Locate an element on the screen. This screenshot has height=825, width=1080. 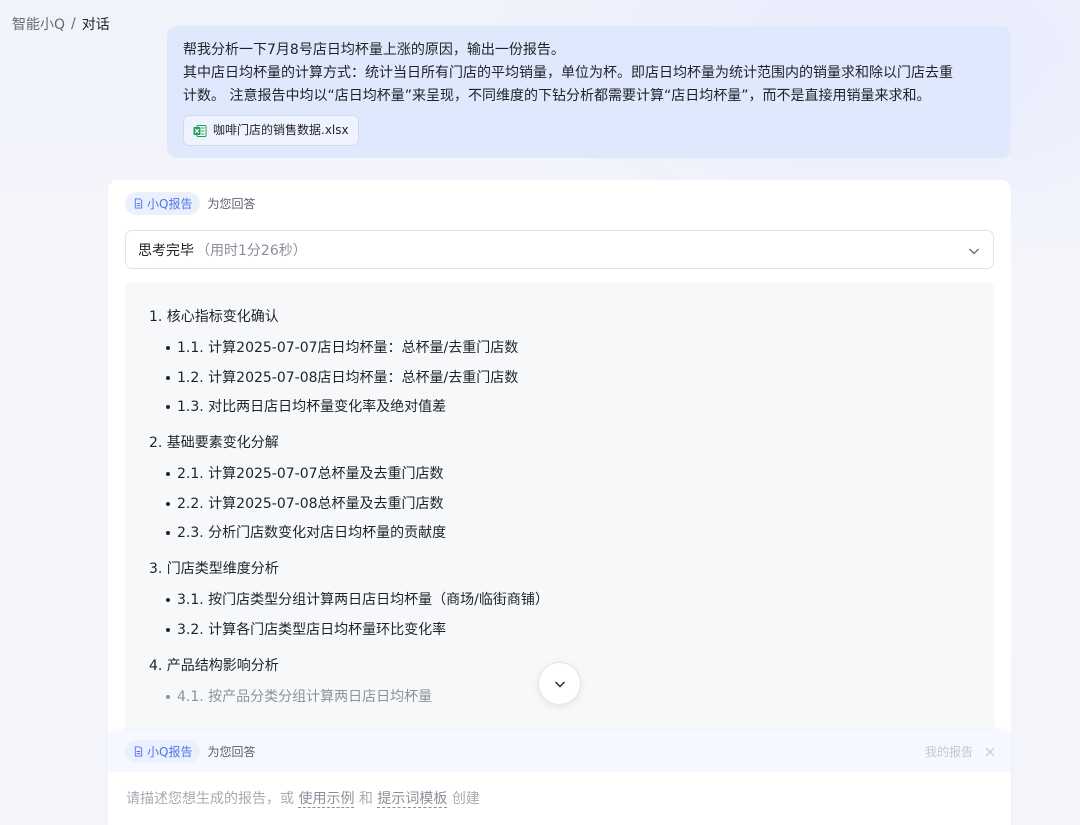
xlsx-file-icon is located at coordinates (200, 130).